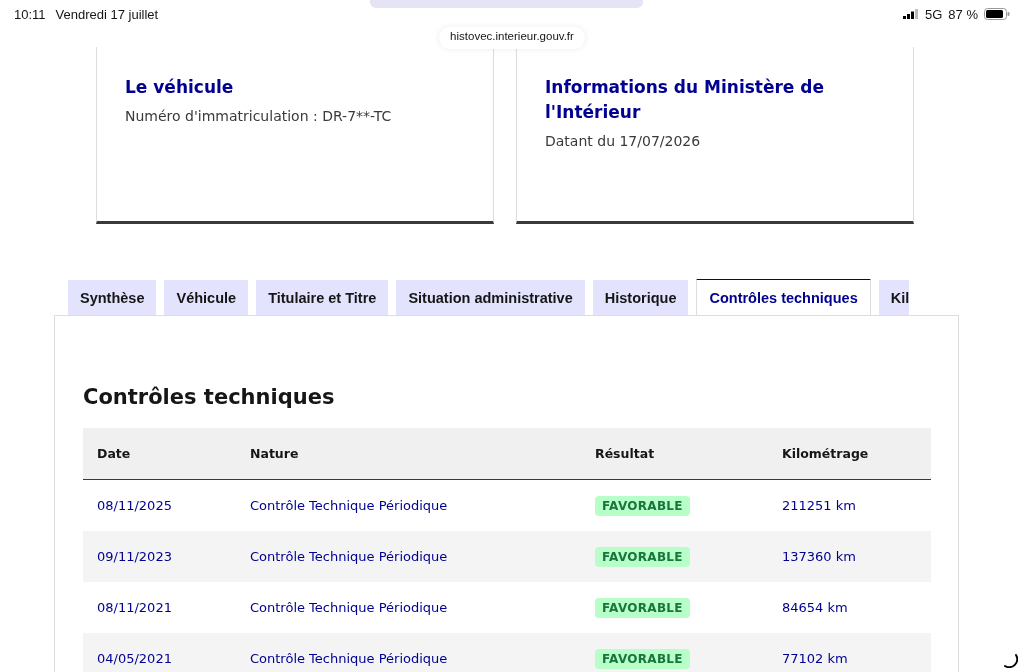  Describe the element at coordinates (783, 297) in the screenshot. I see `tab: Contrôles techniques` at that location.